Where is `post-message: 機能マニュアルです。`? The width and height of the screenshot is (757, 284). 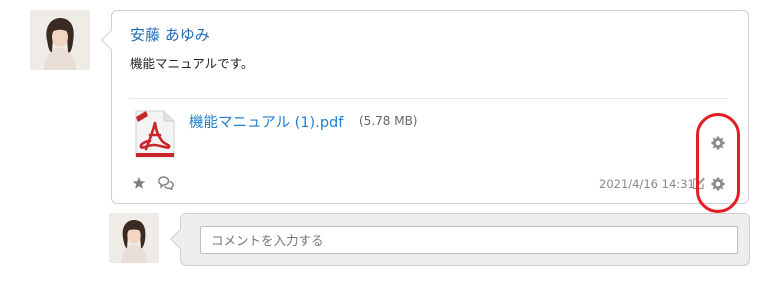
post-message: 機能マニュアルです。 is located at coordinates (192, 63).